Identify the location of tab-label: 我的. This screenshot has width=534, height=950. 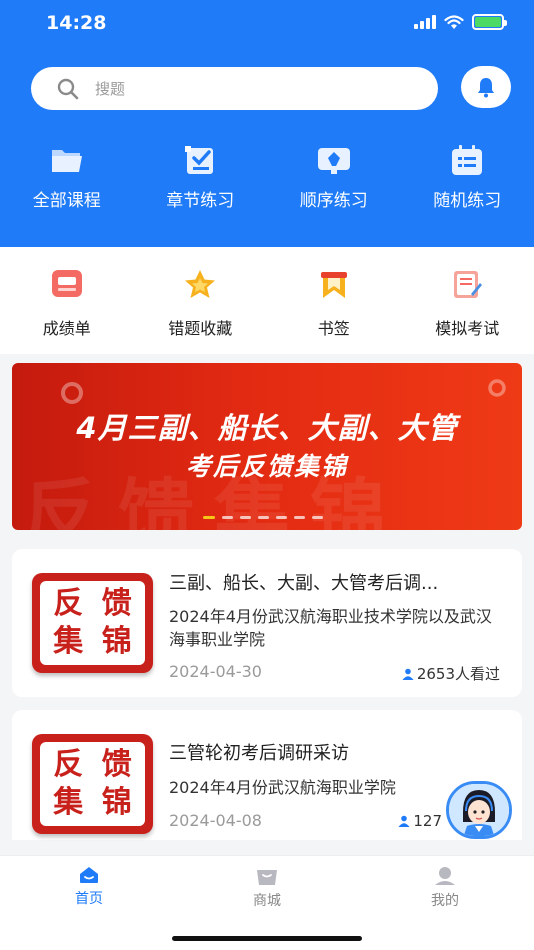
(445, 901).